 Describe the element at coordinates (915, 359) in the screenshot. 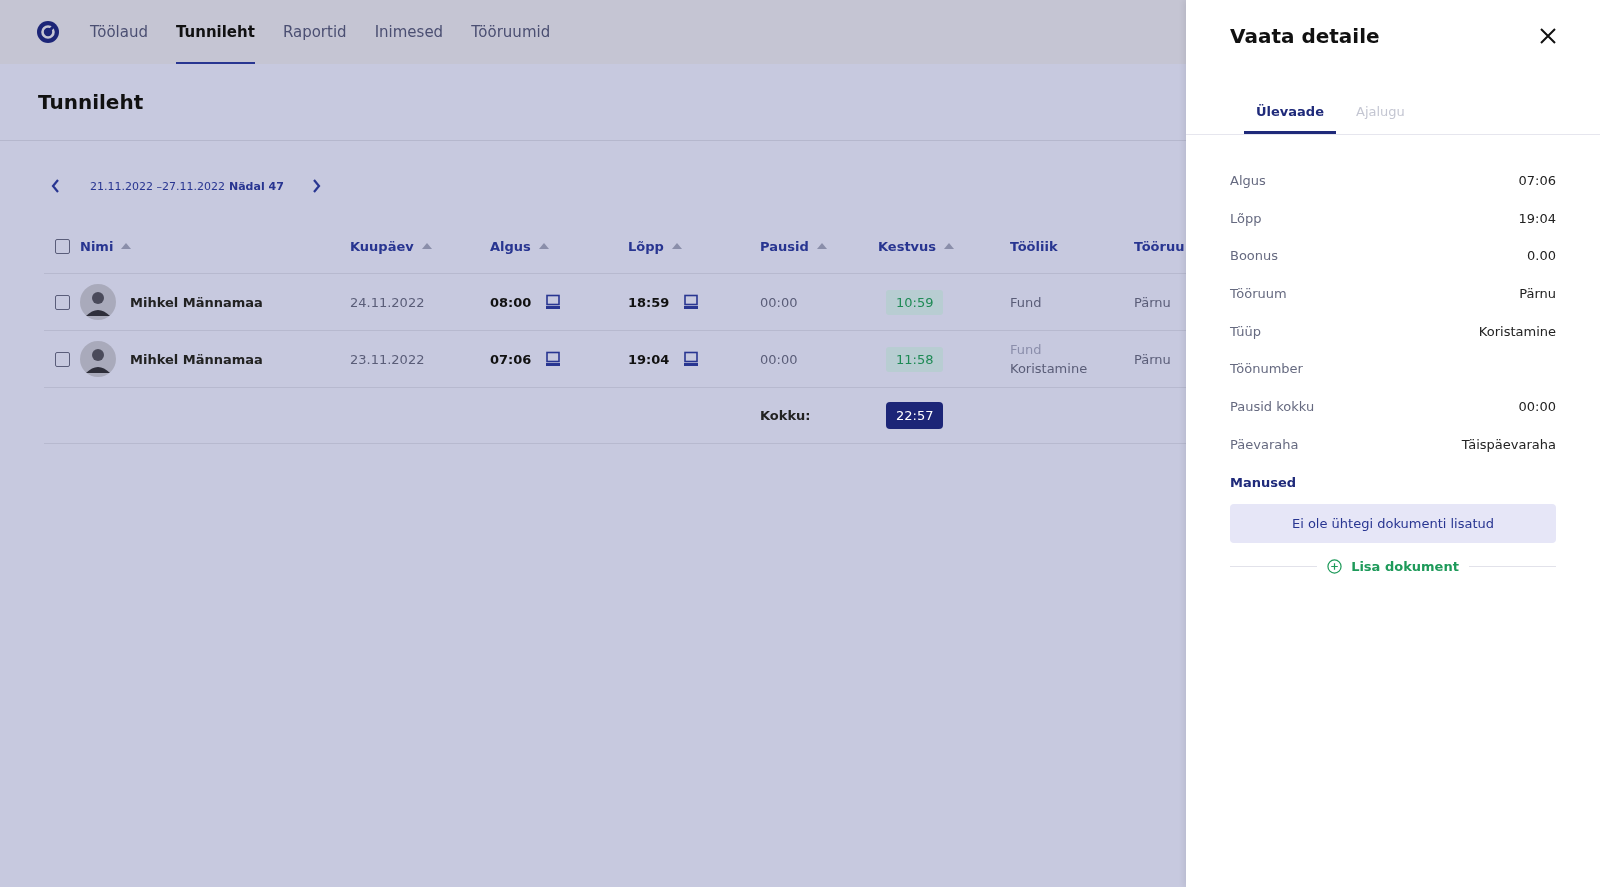

I see `duration-badge: 11:58` at that location.